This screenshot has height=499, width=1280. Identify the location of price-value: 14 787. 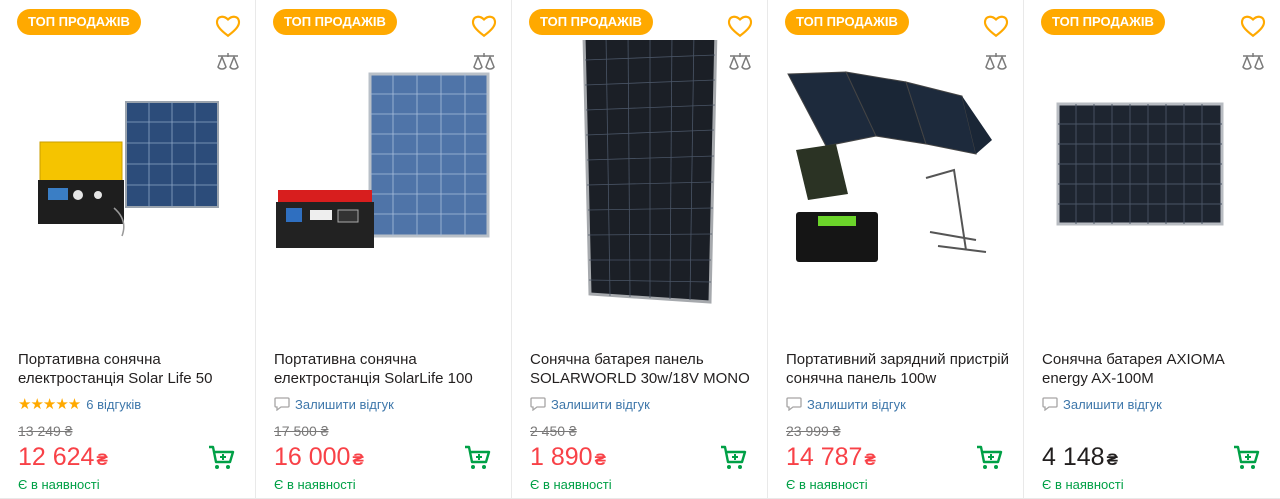
(824, 457).